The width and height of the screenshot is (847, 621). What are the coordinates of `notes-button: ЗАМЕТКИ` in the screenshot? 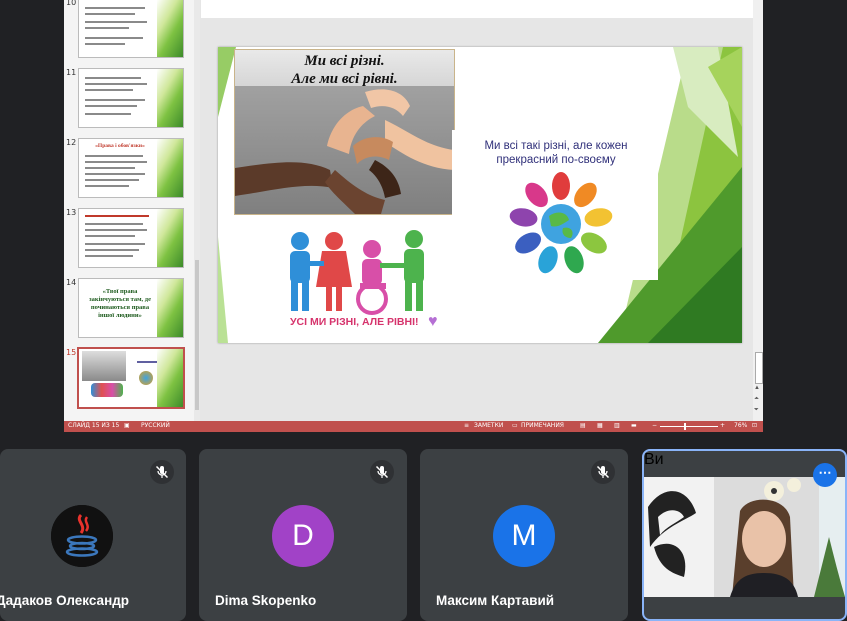 It's located at (488, 425).